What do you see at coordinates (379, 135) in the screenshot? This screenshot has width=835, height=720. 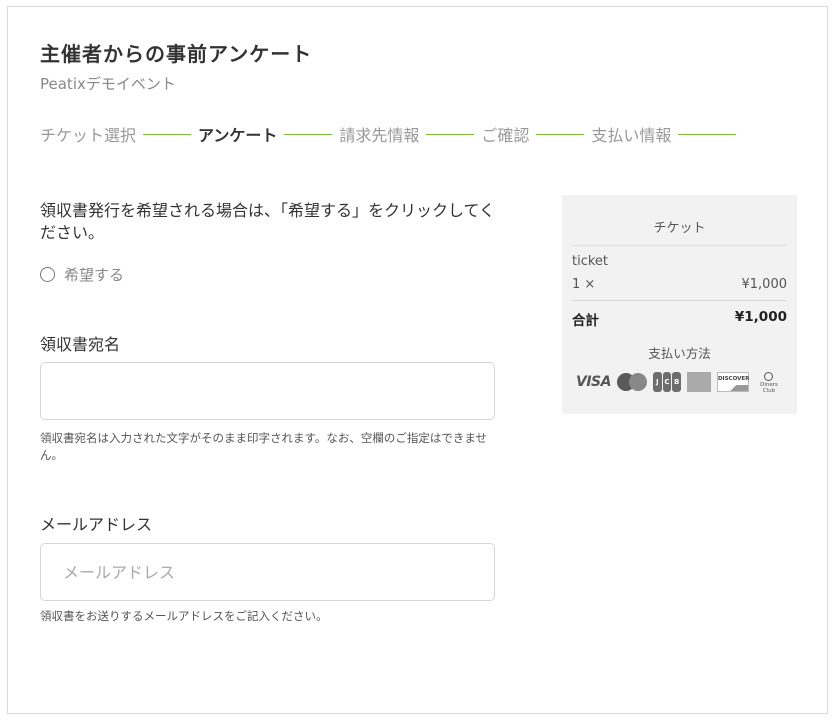 I see `step-billing-info: 請求先情報` at bounding box center [379, 135].